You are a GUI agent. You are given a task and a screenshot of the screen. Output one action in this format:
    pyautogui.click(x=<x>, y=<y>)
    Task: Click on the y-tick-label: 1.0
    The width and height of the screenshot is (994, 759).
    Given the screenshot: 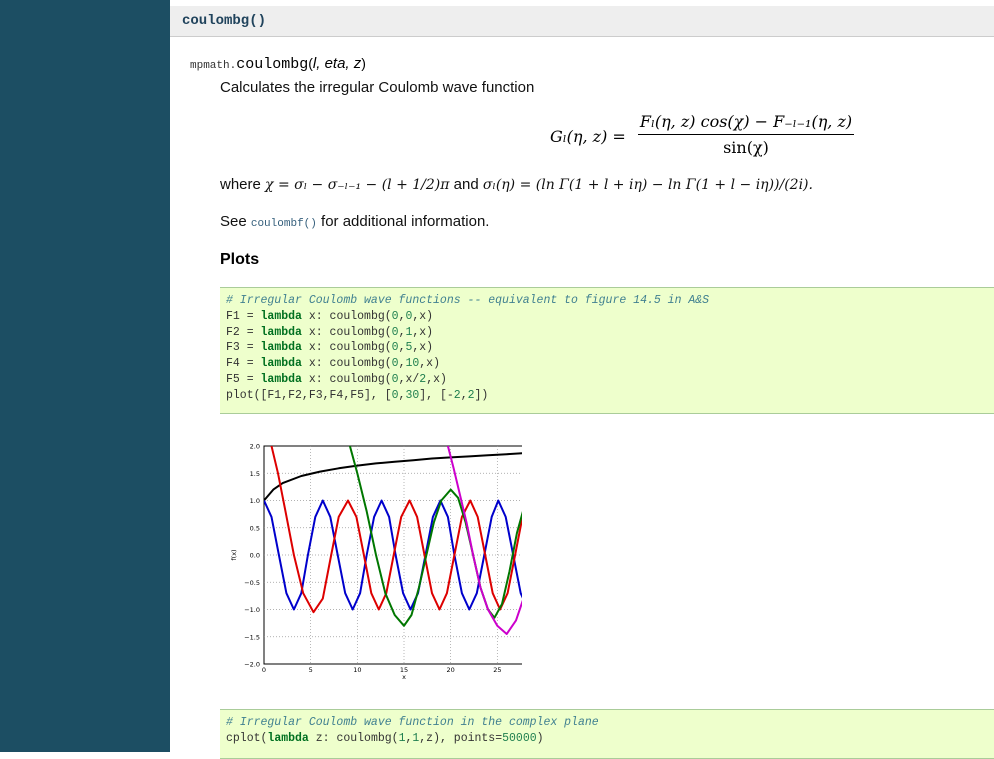 What is the action you would take?
    pyautogui.click(x=255, y=501)
    